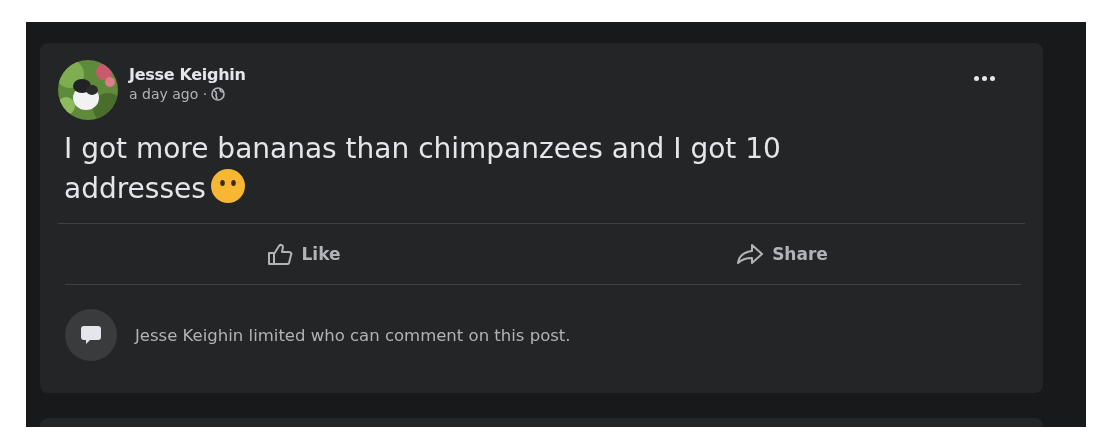 This screenshot has width=1102, height=448. What do you see at coordinates (168, 94) in the screenshot?
I see `post-time: a day ago ·` at bounding box center [168, 94].